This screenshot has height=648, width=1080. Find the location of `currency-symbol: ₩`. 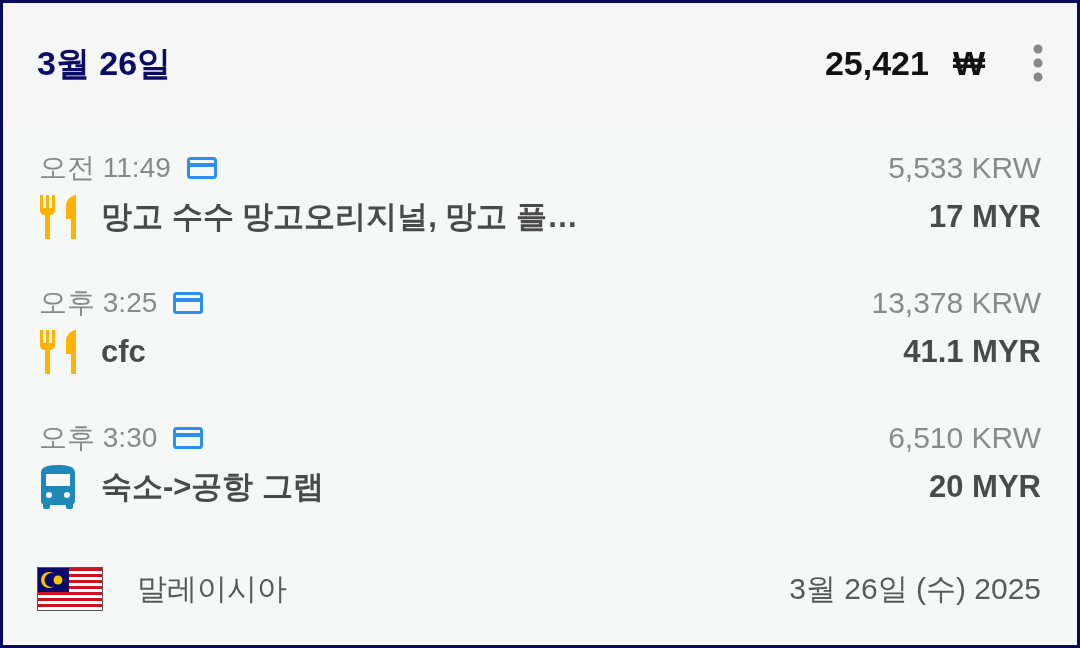

currency-symbol: ₩ is located at coordinates (968, 63).